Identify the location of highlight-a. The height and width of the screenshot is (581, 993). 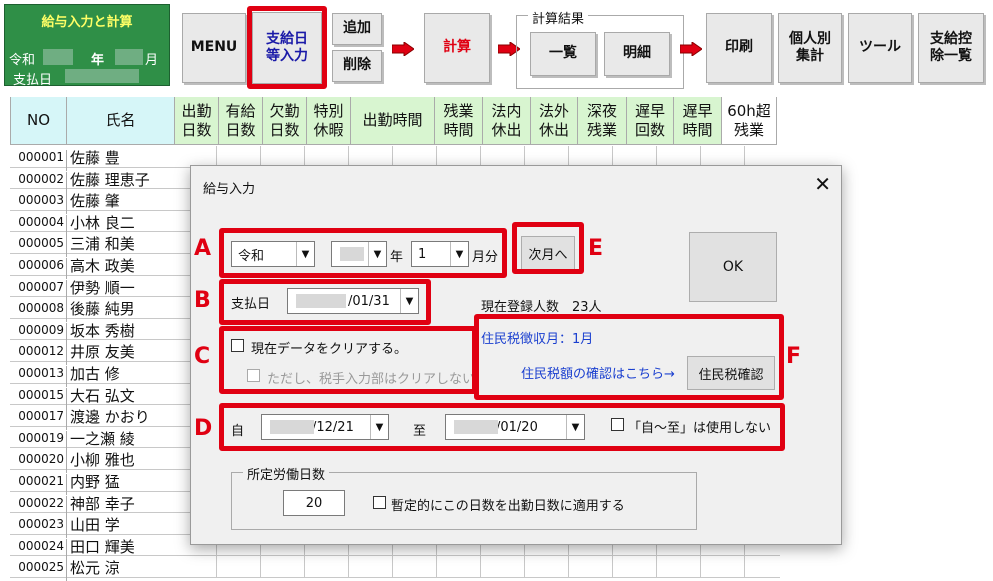
(363, 253).